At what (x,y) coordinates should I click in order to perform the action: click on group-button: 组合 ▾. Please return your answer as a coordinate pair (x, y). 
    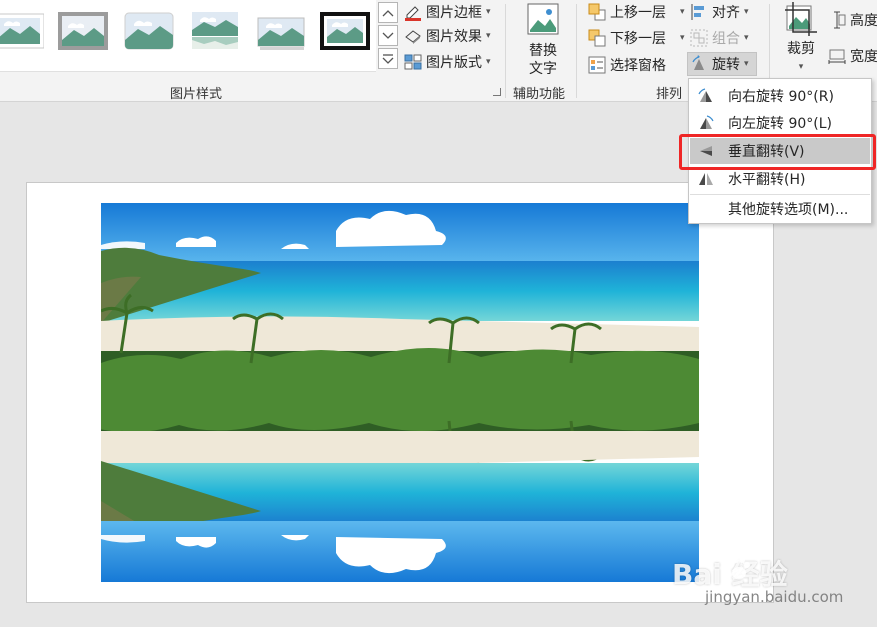
    Looking at the image, I should click on (719, 38).